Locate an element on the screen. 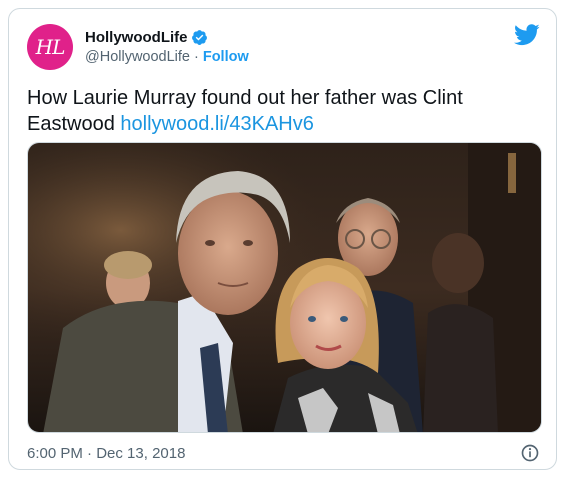 The image size is (567, 477). author-name-row: HollywoodLife is located at coordinates (146, 37).